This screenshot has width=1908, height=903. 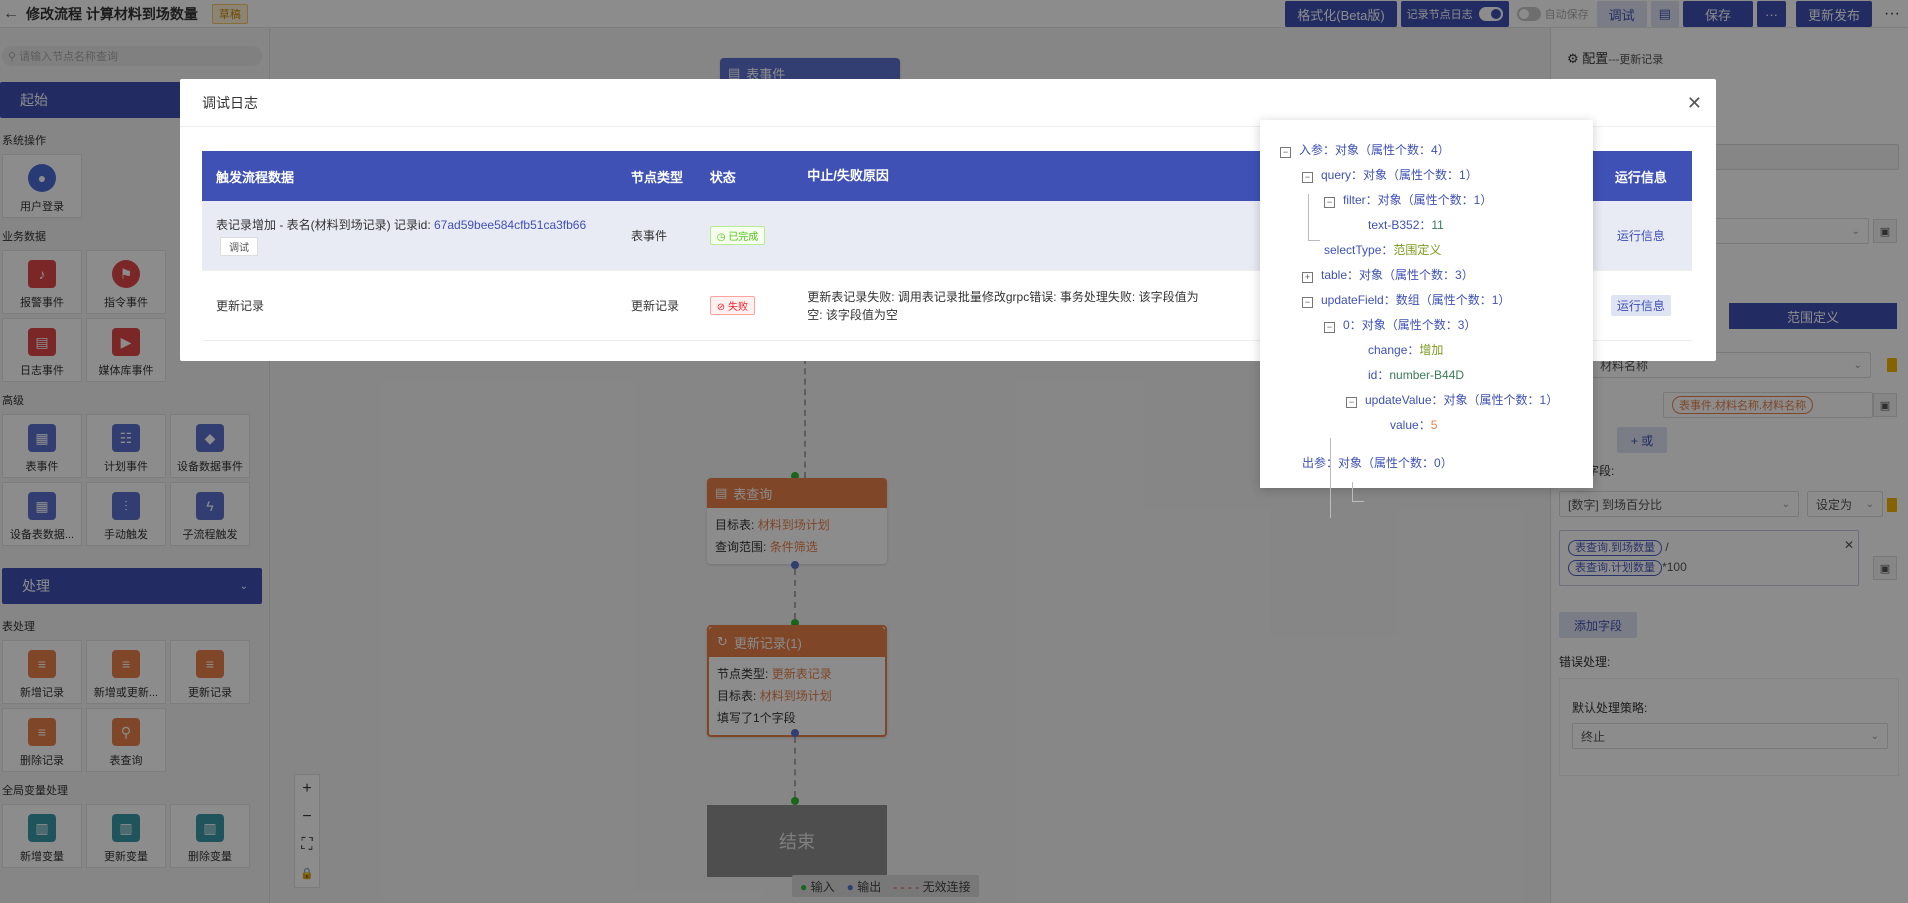 What do you see at coordinates (648, 236) in the screenshot?
I see `cell-type: 表事件` at bounding box center [648, 236].